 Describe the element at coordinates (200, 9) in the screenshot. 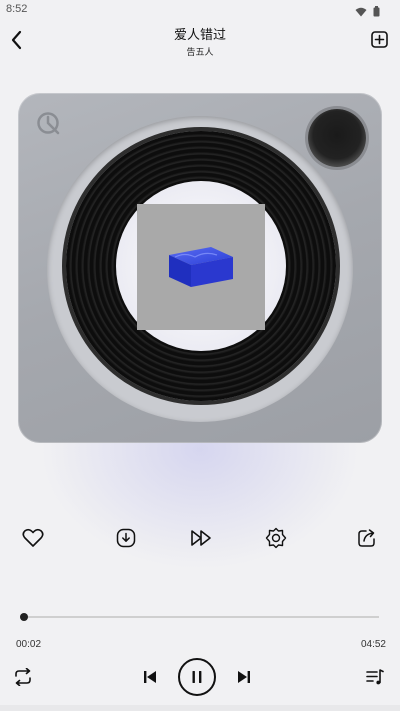

I see `status-bar: 8:52` at that location.